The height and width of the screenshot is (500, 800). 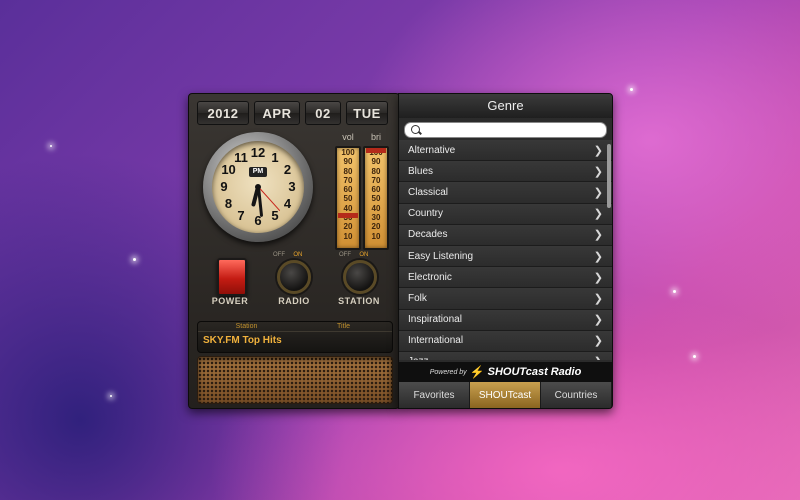 What do you see at coordinates (241, 157) in the screenshot?
I see `clock-number: 11` at bounding box center [241, 157].